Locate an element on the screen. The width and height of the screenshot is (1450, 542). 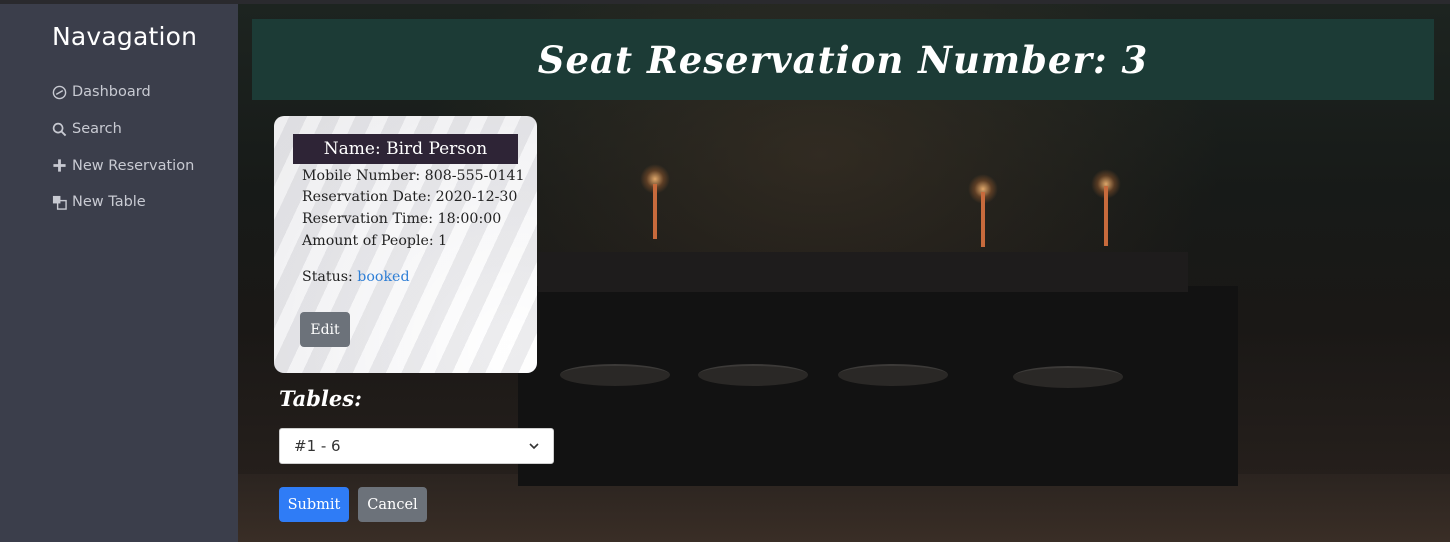
sidebar-item-label: Dashboard is located at coordinates (111, 92).